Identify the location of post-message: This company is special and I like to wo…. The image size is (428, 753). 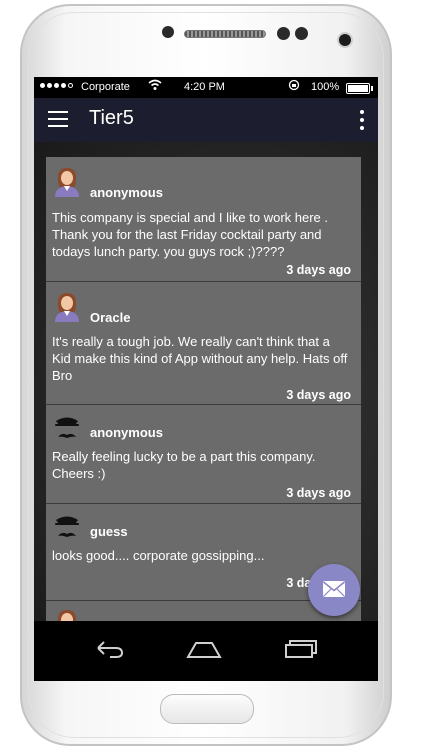
(190, 234).